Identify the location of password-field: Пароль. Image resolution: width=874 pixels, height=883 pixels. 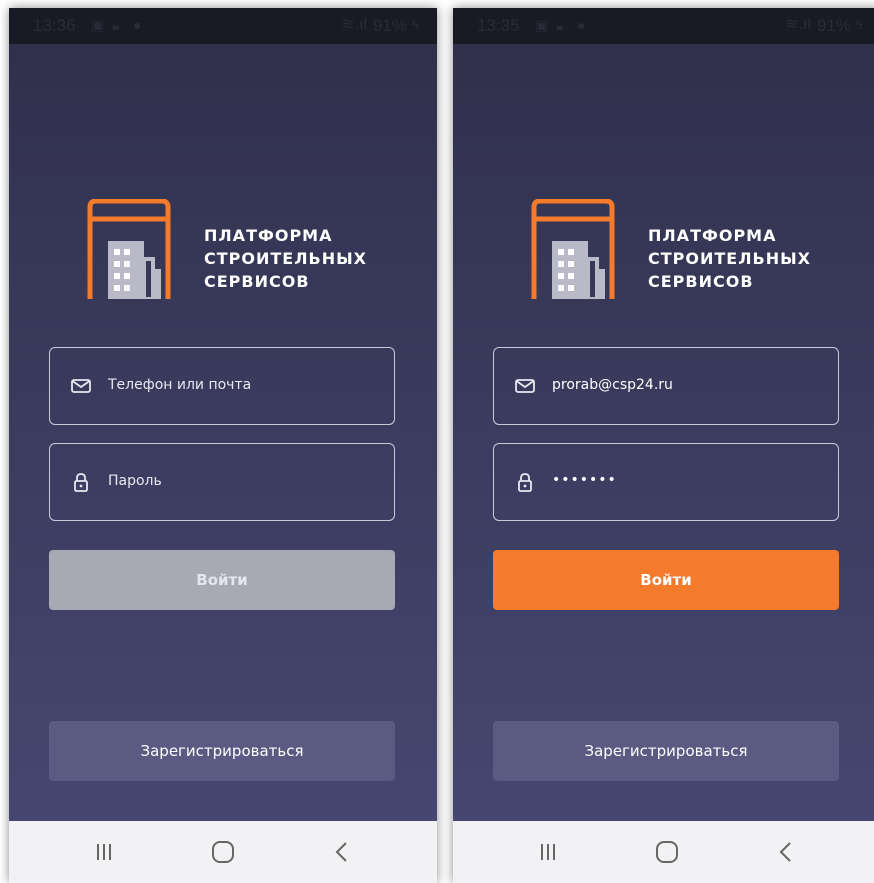
(222, 482).